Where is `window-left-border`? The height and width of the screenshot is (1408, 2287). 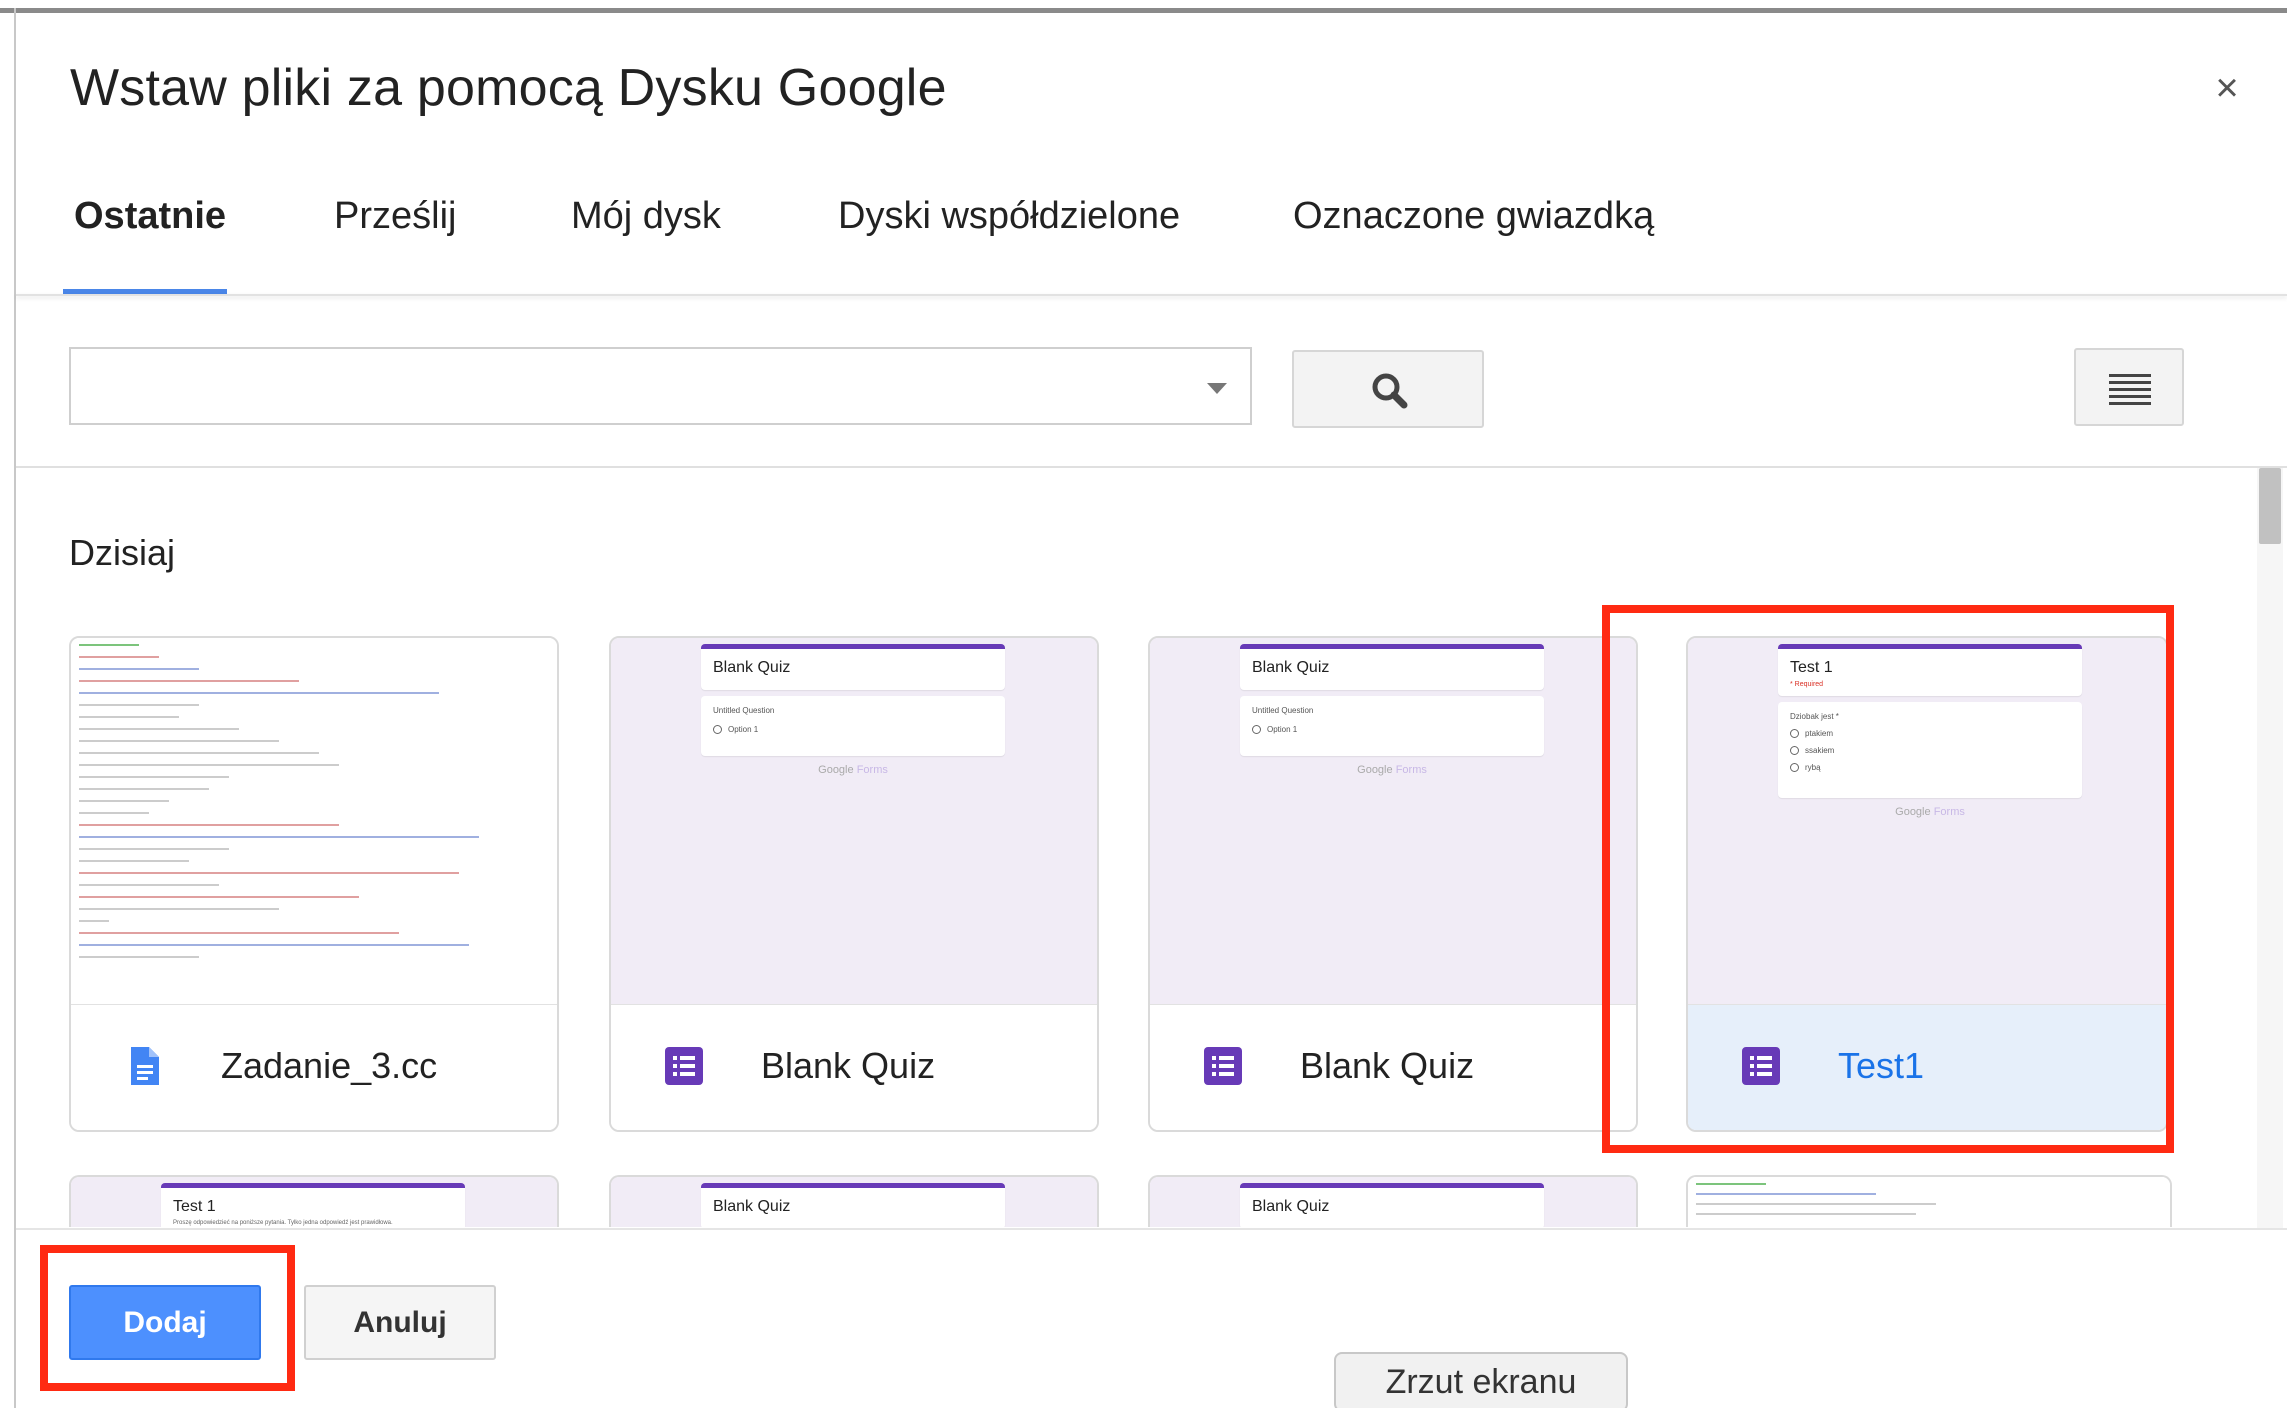 window-left-border is located at coordinates (15, 708).